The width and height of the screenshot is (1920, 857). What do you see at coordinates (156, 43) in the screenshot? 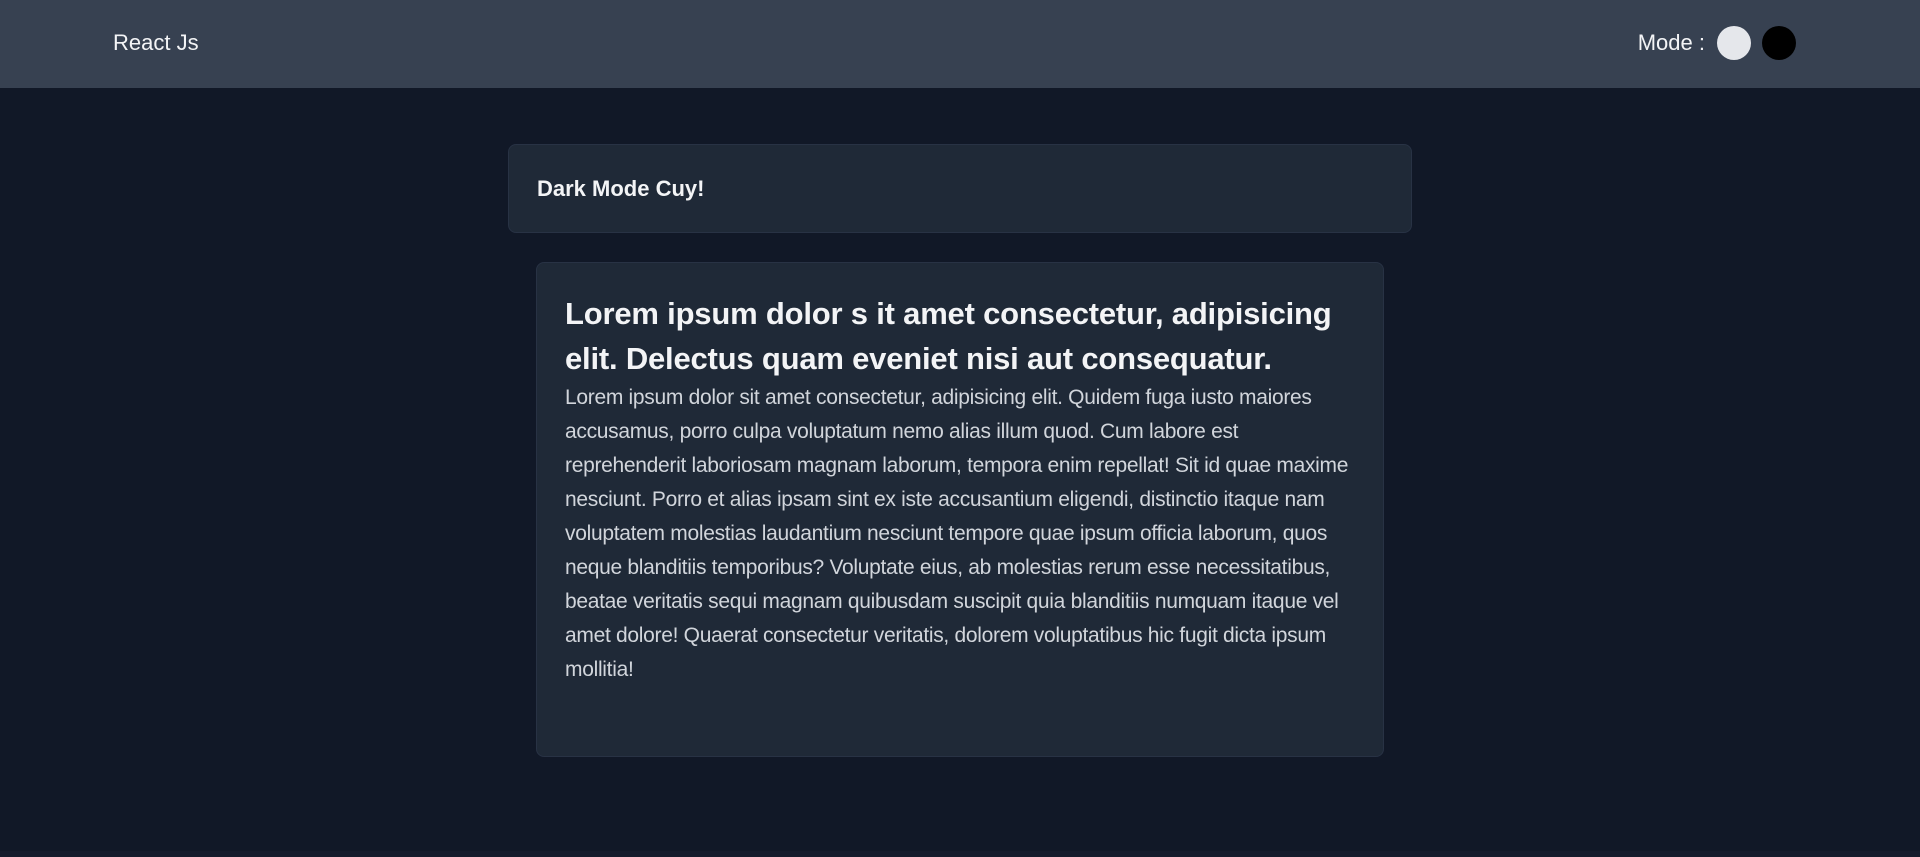
I see `brand-name: React Js` at bounding box center [156, 43].